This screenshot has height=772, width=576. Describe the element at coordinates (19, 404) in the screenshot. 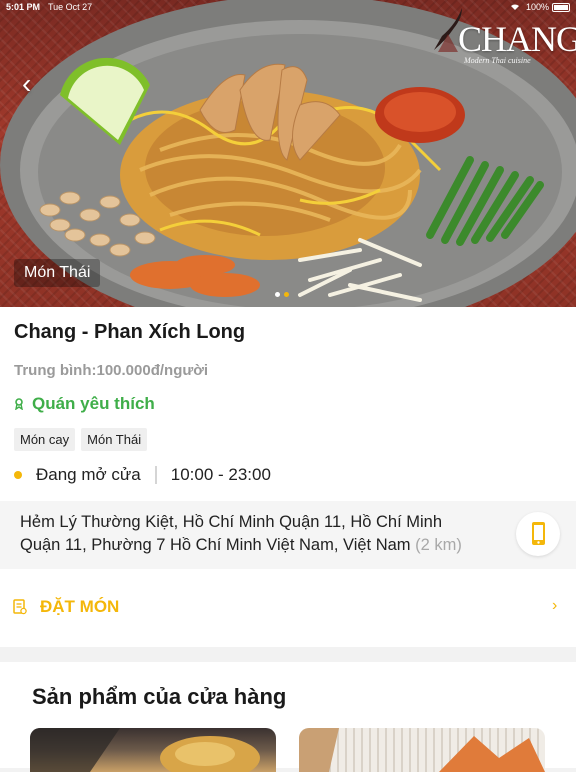

I see `ribbon-icon` at that location.